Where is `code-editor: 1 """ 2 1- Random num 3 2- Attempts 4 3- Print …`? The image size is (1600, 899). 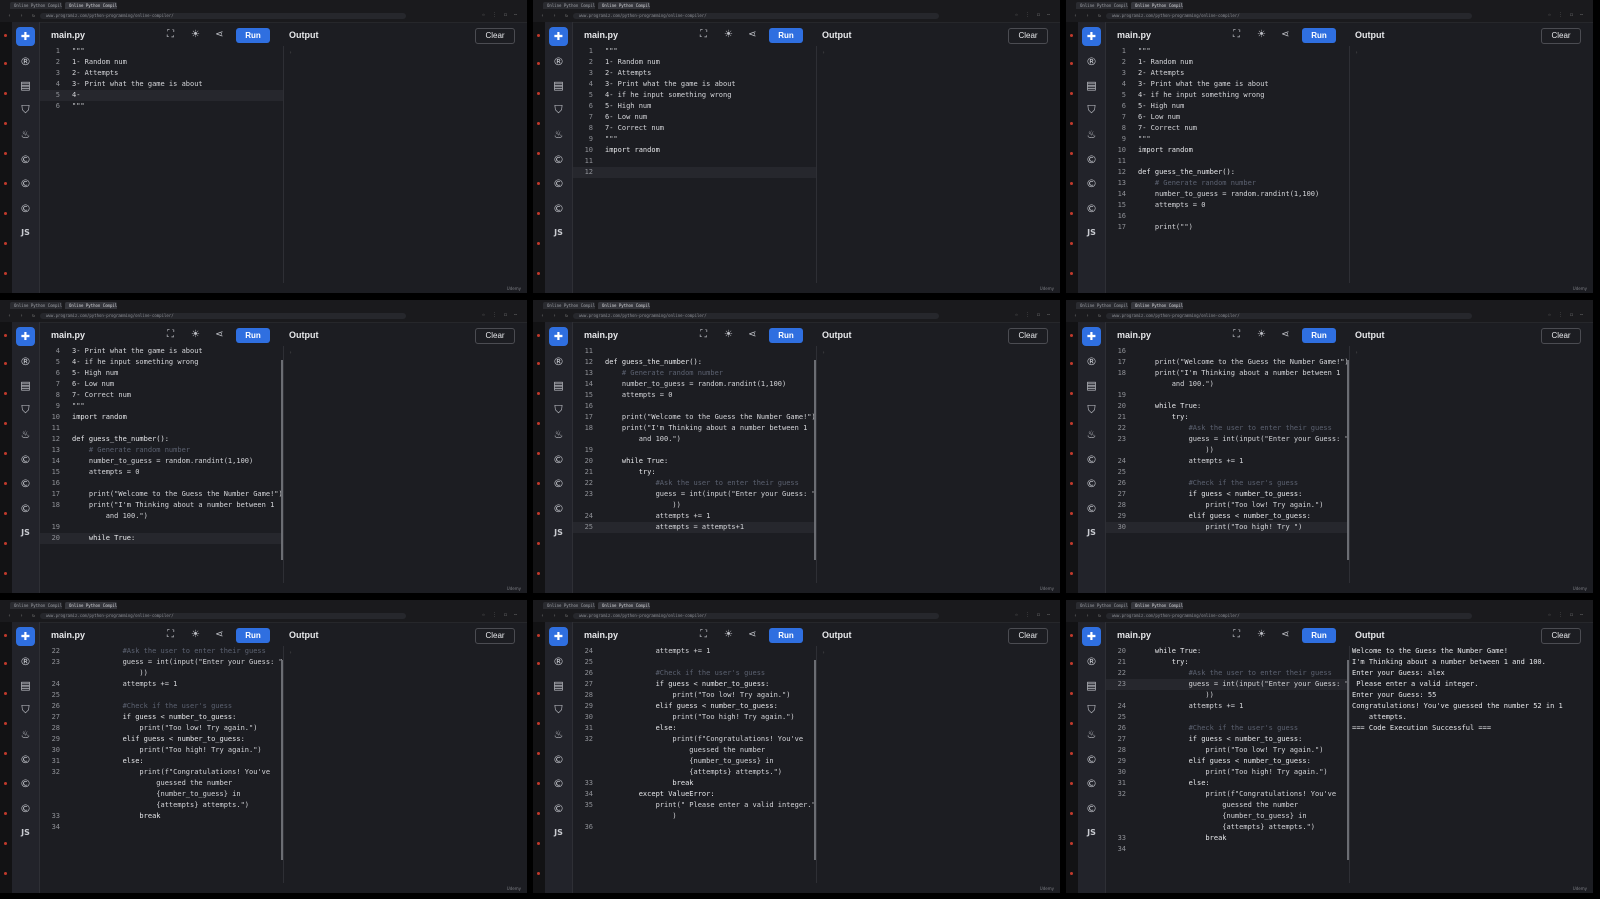
code-editor: 1 """ 2 1- Random num 3 2- Attempts 4 3- Print … is located at coordinates (695, 164).